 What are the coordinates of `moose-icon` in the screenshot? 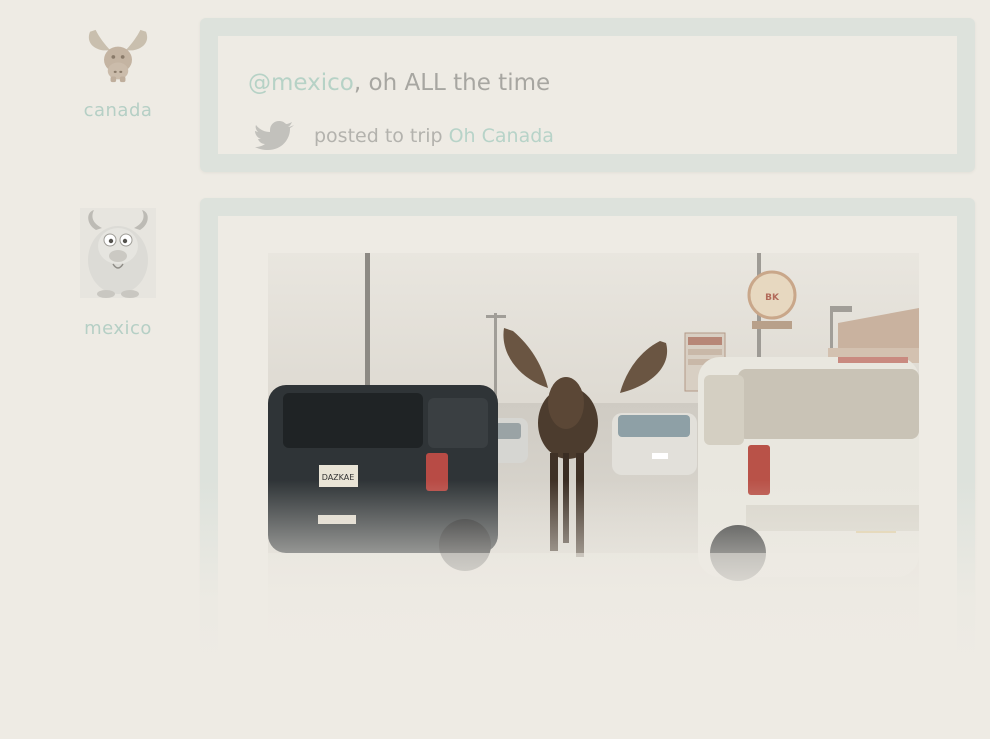 It's located at (118, 56).